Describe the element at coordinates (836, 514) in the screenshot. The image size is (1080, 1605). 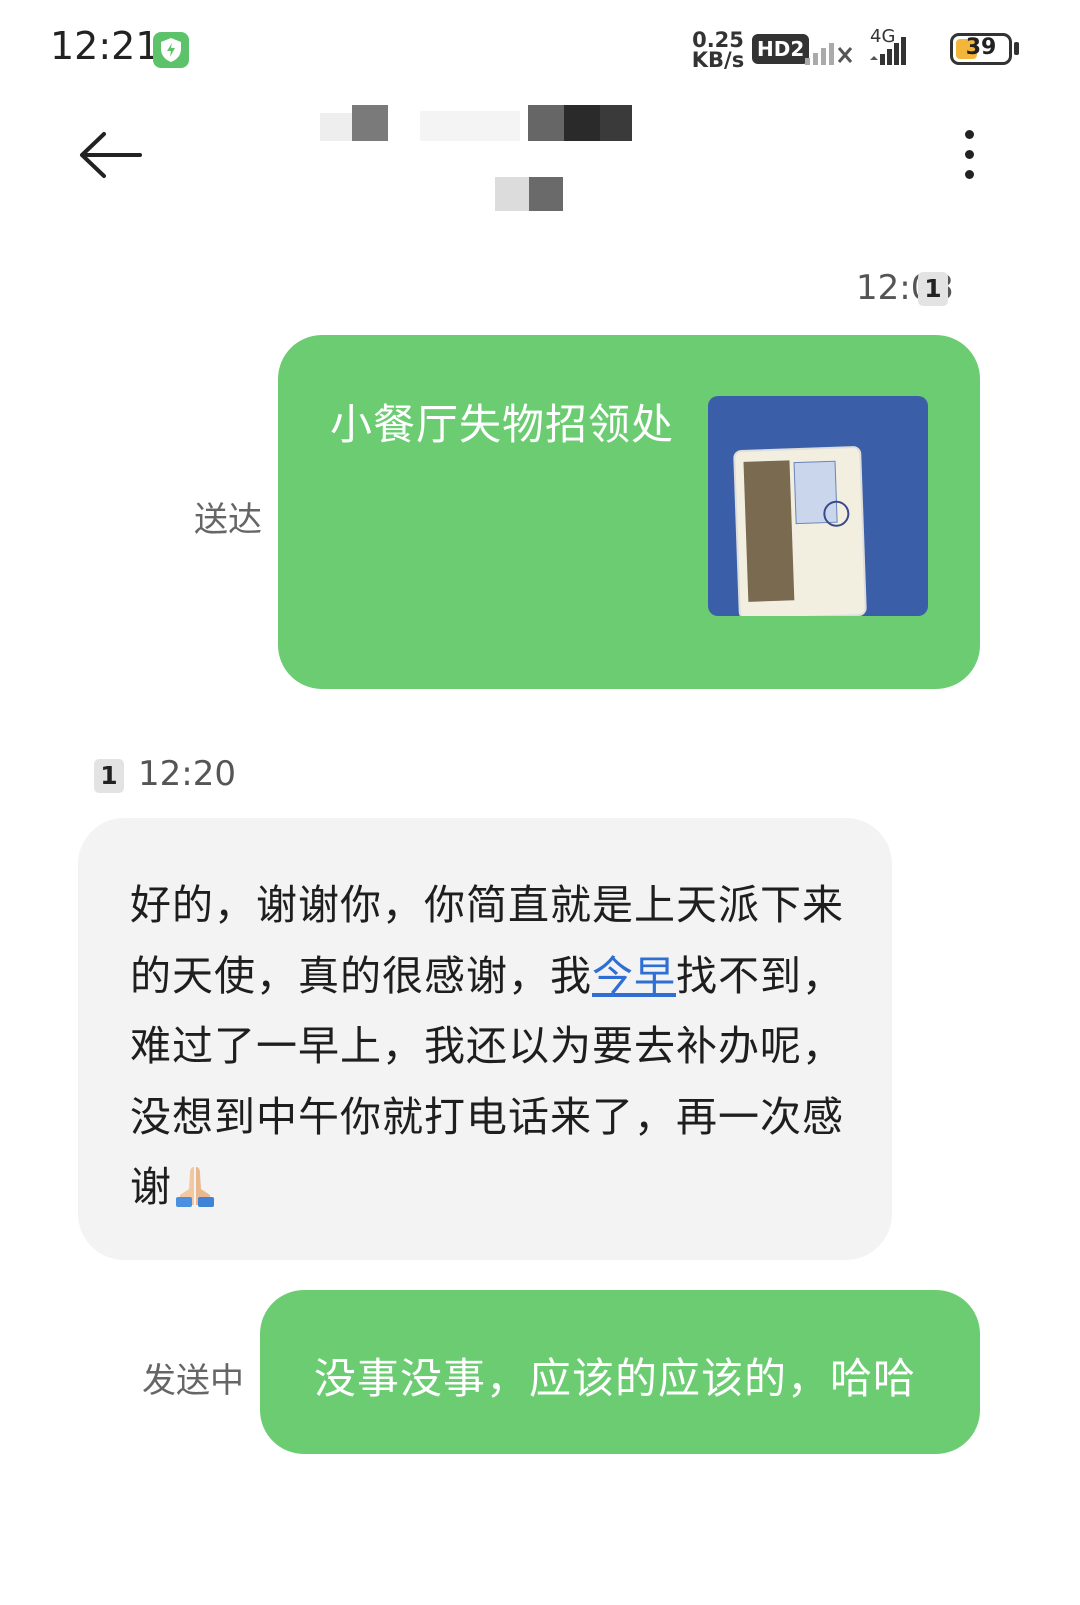
I see `card-seal` at that location.